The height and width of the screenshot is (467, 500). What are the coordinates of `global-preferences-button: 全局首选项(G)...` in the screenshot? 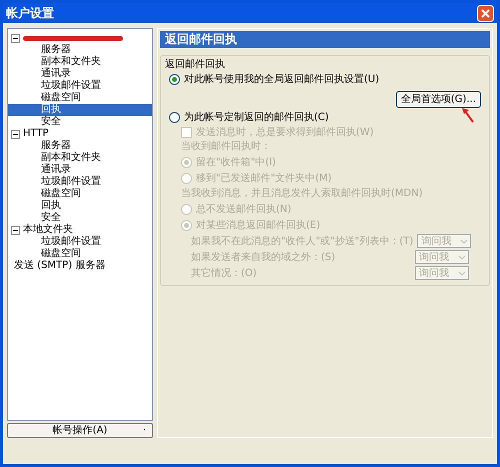 It's located at (438, 99).